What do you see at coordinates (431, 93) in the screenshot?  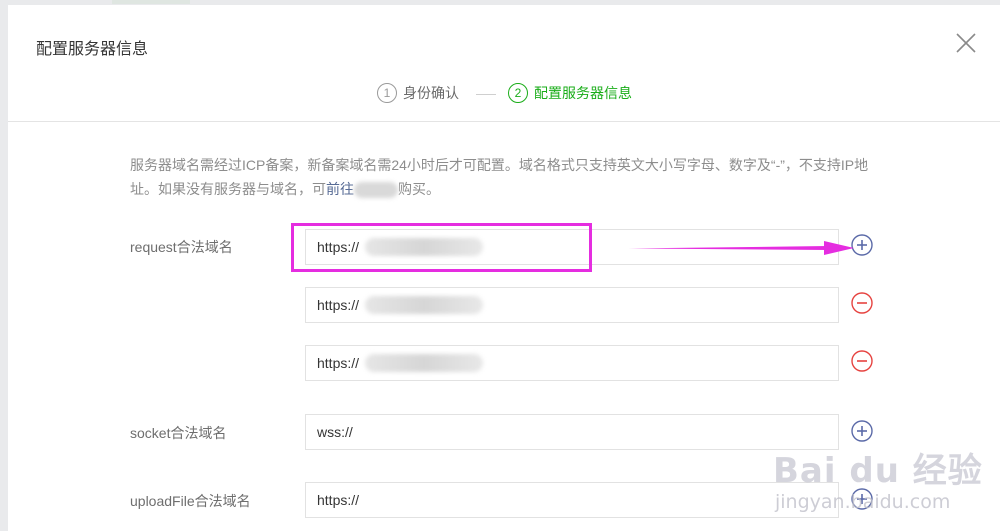 I see `step-label: 身份确认` at bounding box center [431, 93].